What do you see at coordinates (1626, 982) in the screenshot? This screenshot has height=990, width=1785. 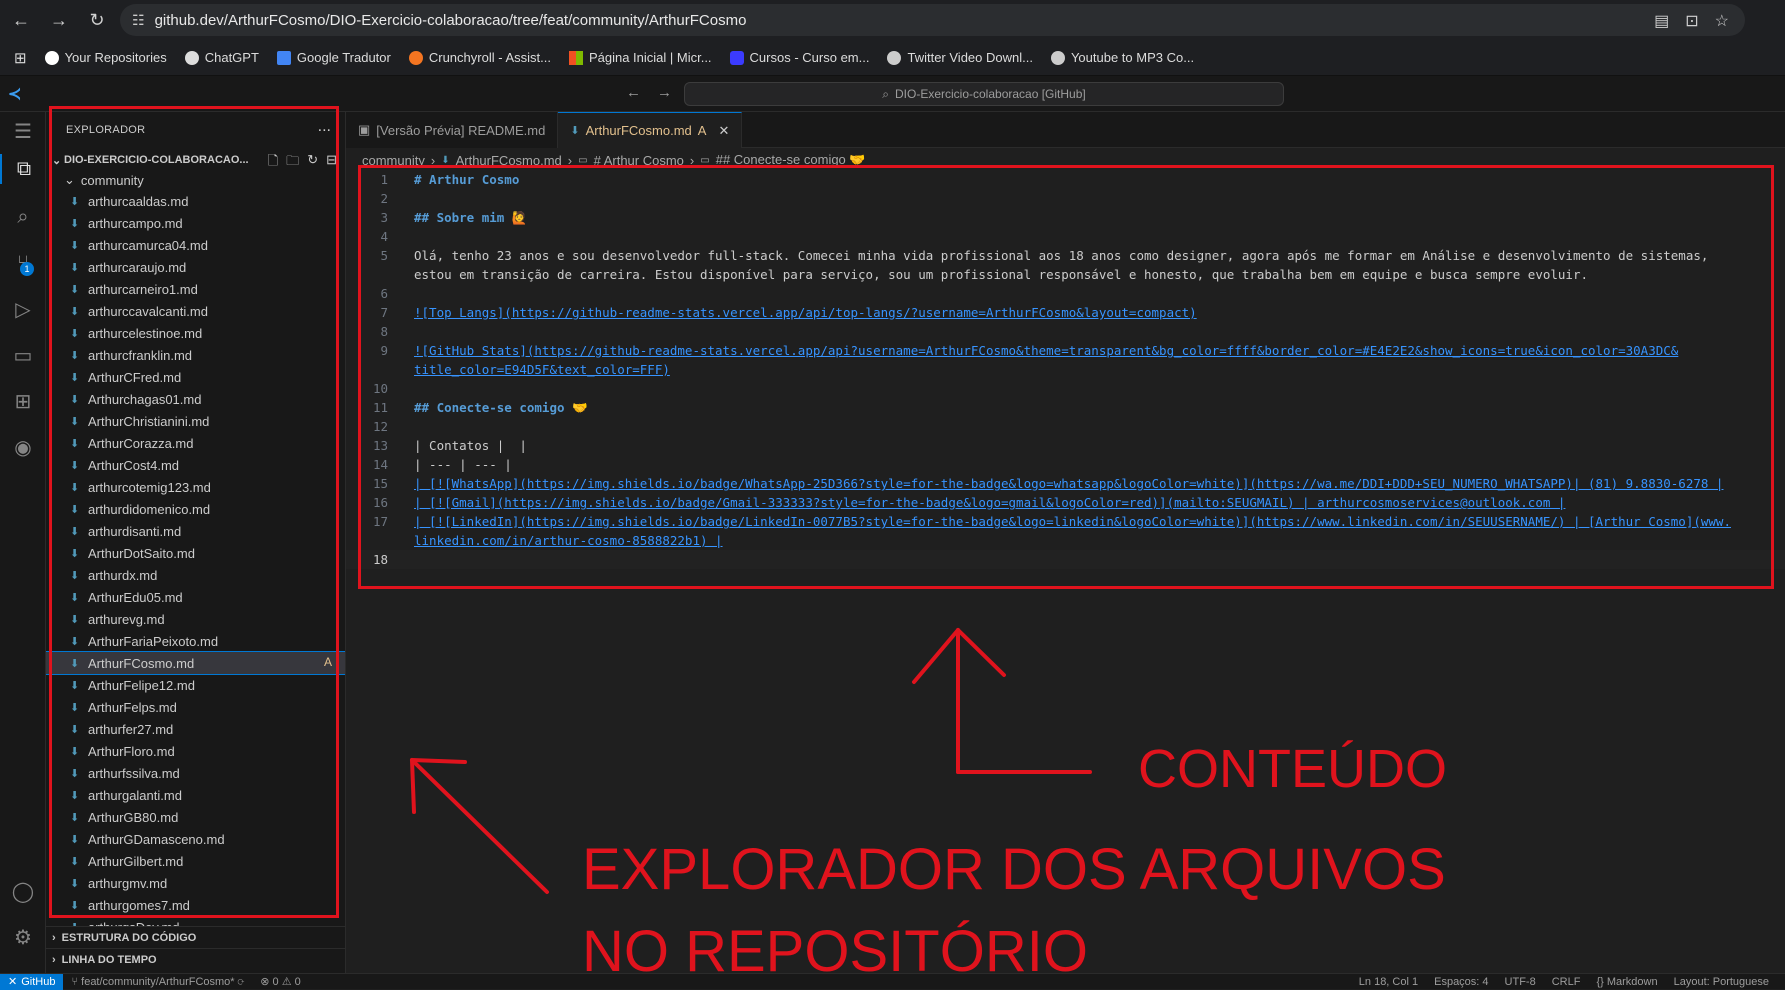 I see `language-mode: {} Markdown` at bounding box center [1626, 982].